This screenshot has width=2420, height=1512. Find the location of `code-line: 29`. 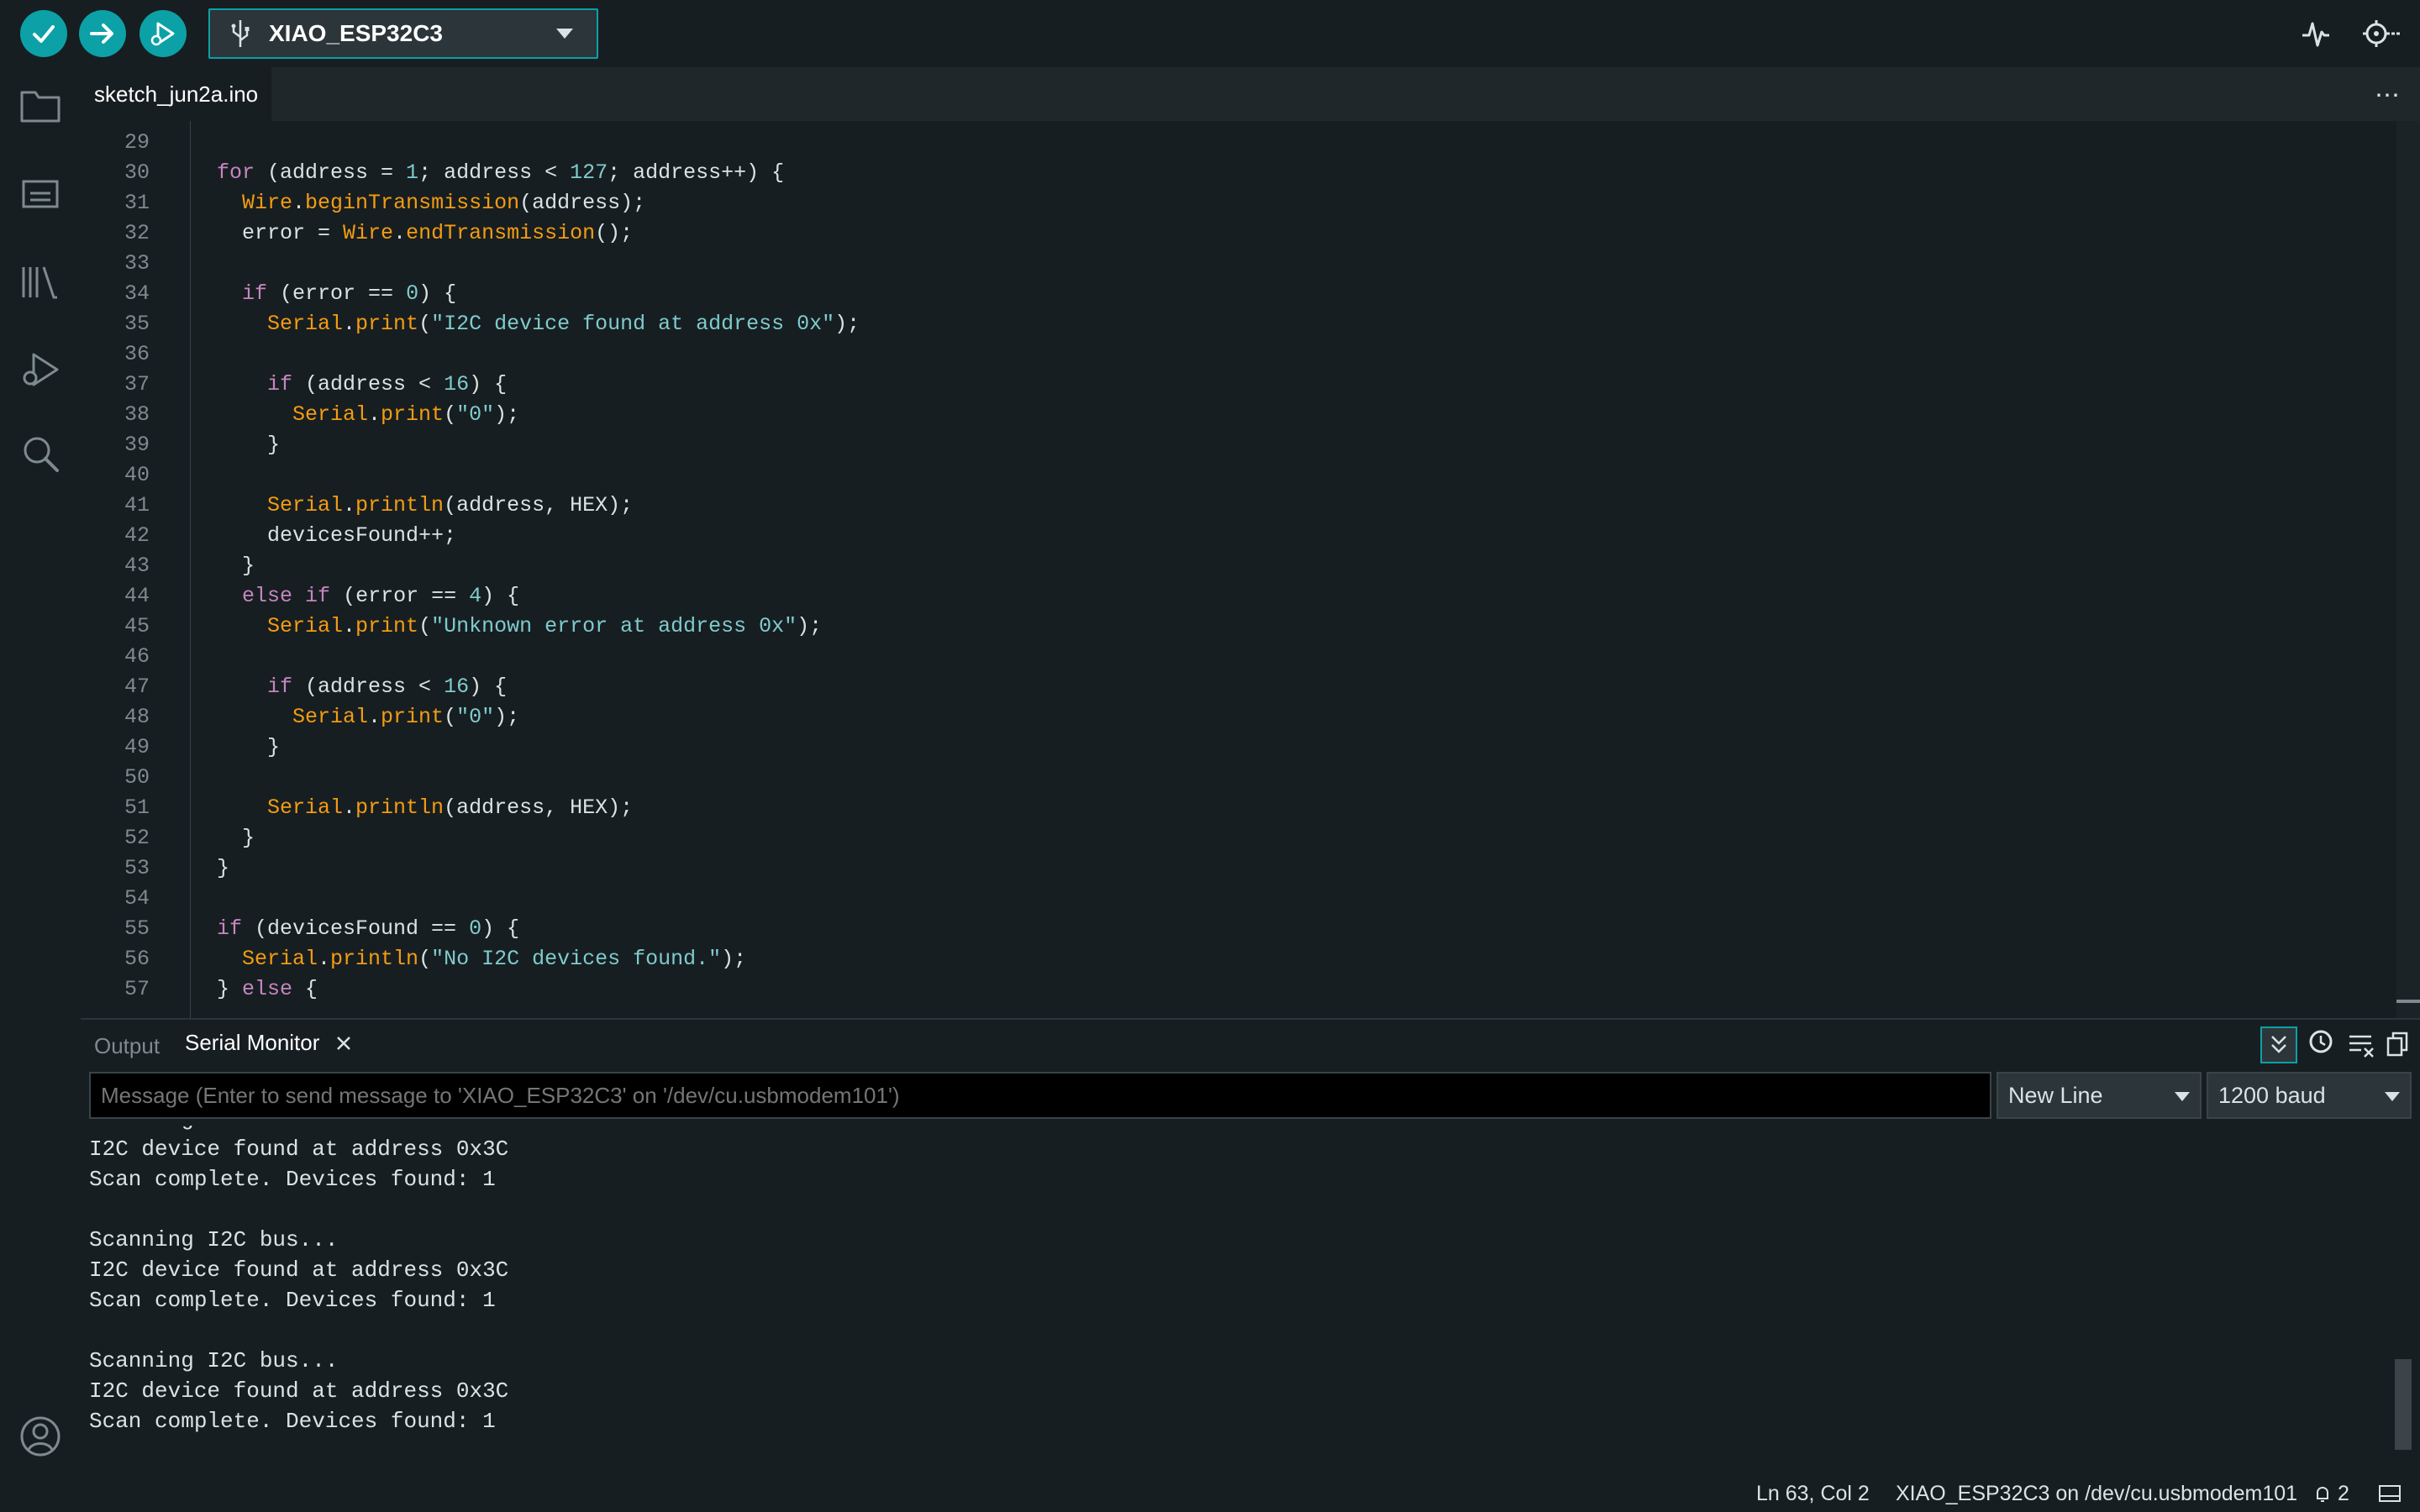

code-line: 29 is located at coordinates (1215, 143).